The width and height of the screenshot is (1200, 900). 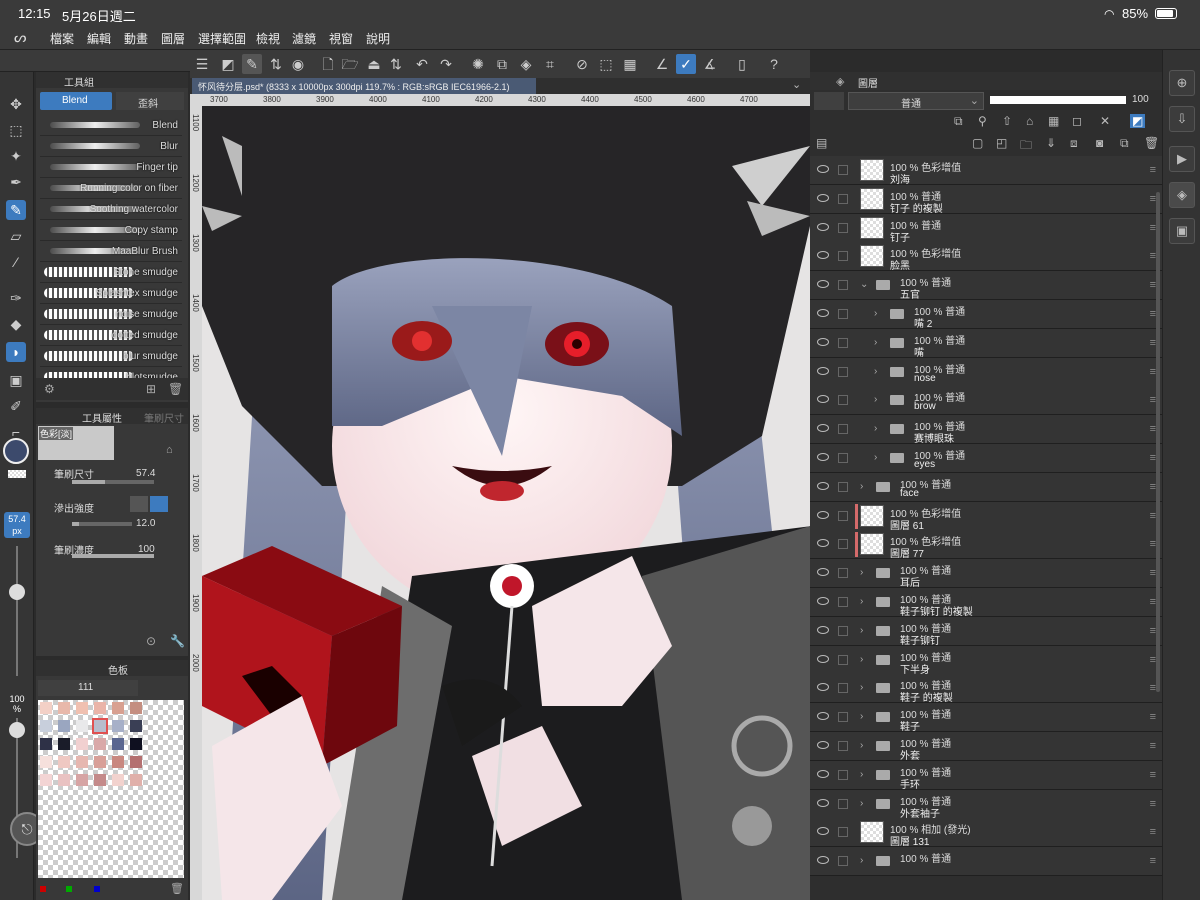 I want to click on menu-help: 說明, so click(x=378, y=38).